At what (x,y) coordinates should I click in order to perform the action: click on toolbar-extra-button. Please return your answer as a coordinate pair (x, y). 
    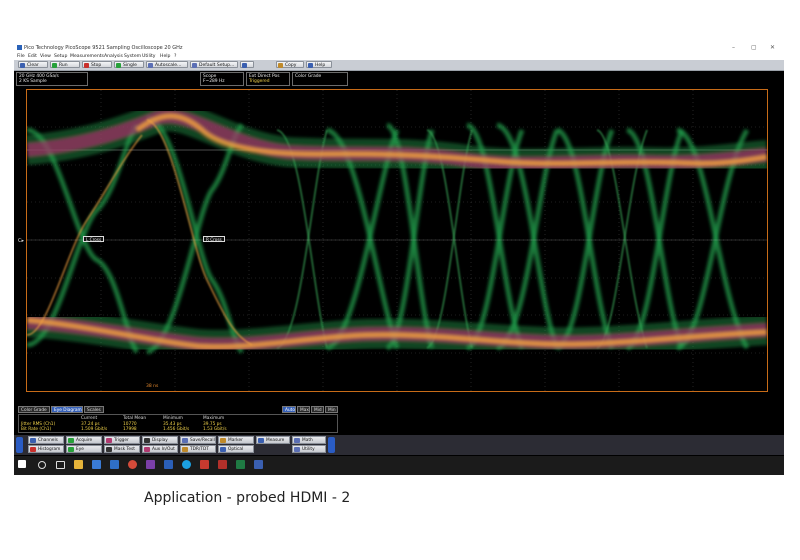
    Looking at the image, I should click on (247, 64).